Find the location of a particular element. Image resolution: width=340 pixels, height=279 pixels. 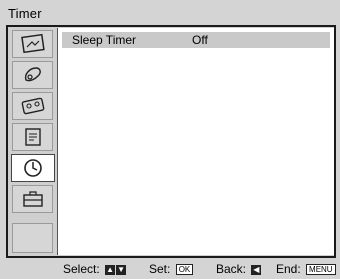

menu-tab-column is located at coordinates (32, 141).